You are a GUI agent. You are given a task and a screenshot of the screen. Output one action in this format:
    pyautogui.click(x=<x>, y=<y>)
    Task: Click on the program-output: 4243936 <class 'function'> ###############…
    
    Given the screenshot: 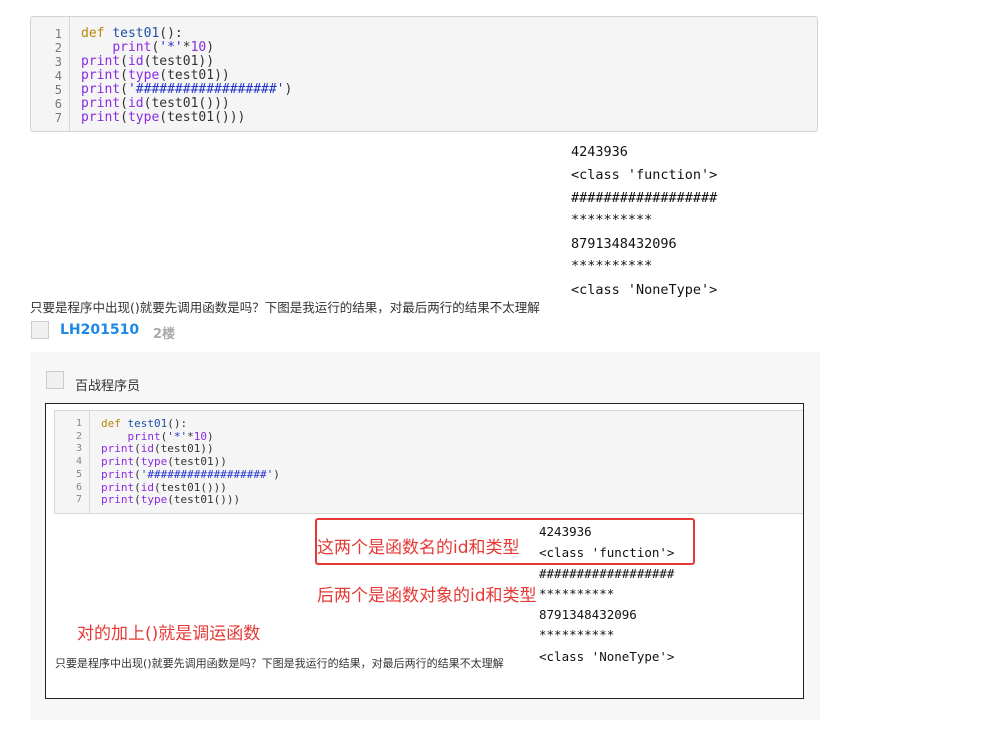 What is the action you would take?
    pyautogui.click(x=675, y=223)
    